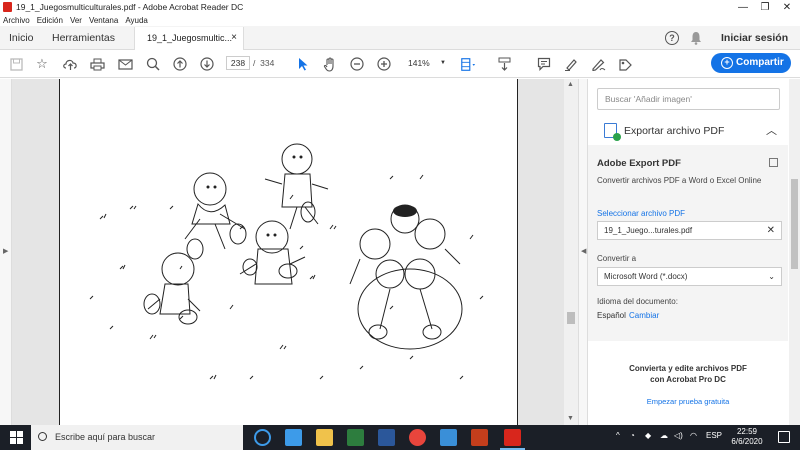 The height and width of the screenshot is (450, 800). I want to click on tools-search-input: Buscar 'Añadir imagen', so click(688, 99).